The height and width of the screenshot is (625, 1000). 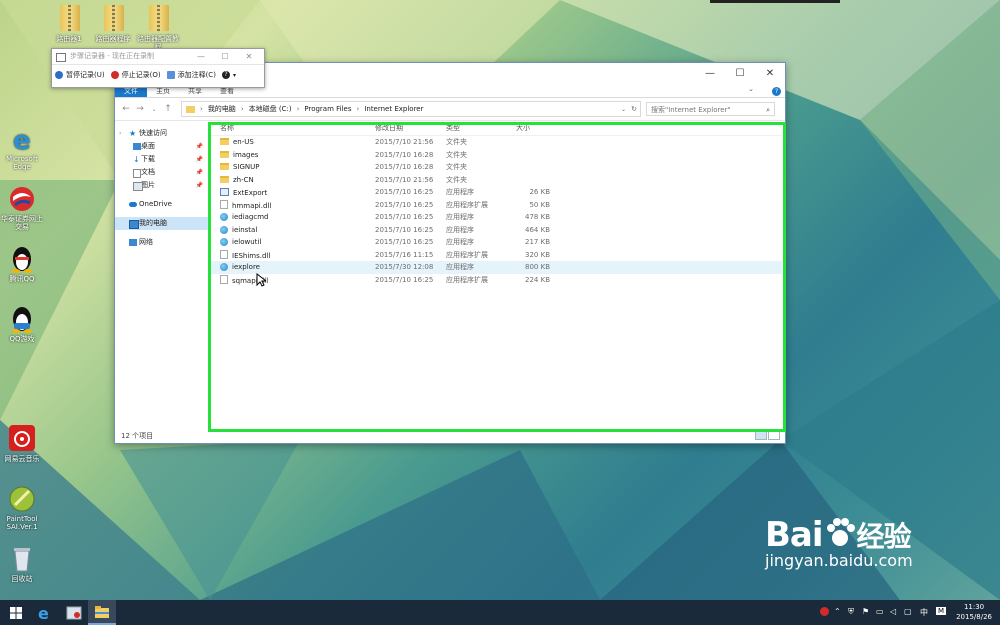 I want to click on tray-input-language: 中, so click(x=924, y=612).